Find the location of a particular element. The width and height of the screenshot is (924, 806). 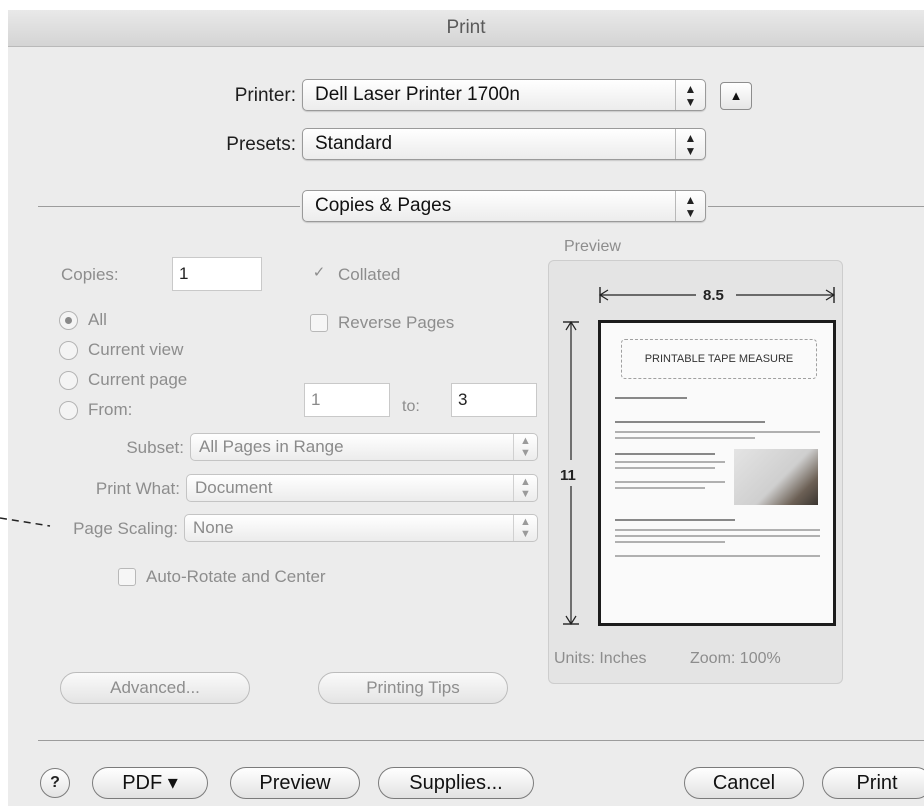

page-scaling-label: Page Scaling: is located at coordinates (125, 528).